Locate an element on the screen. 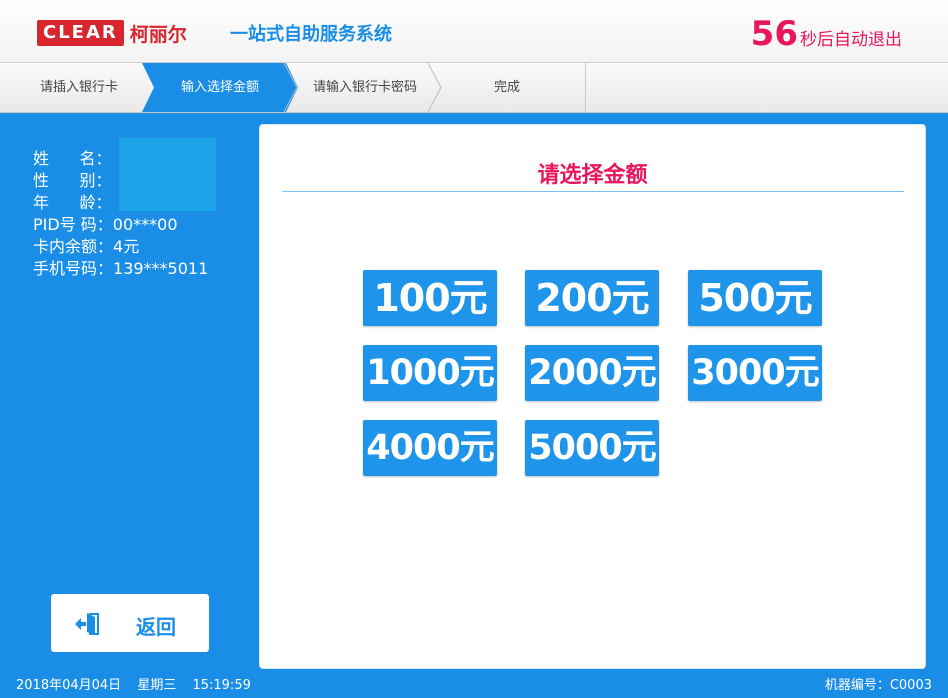 The height and width of the screenshot is (698, 948). info-balance-row: 卡内余额： 4元 is located at coordinates (120, 247).